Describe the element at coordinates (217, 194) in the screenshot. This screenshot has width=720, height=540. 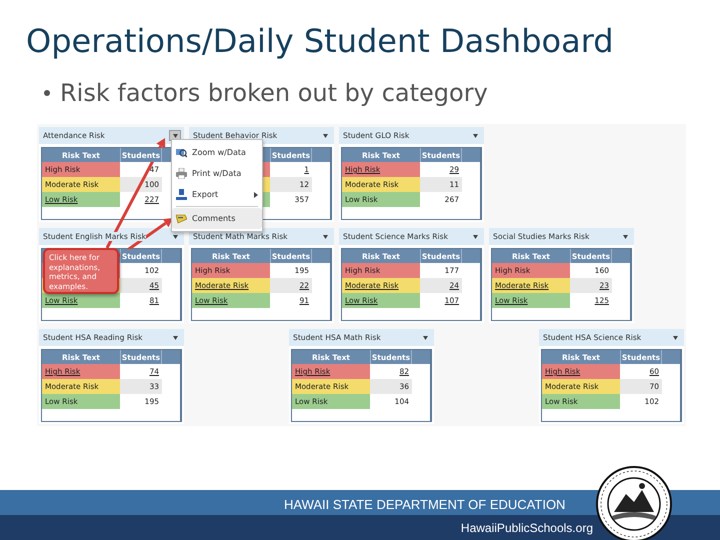
I see `menu-item: Export` at that location.